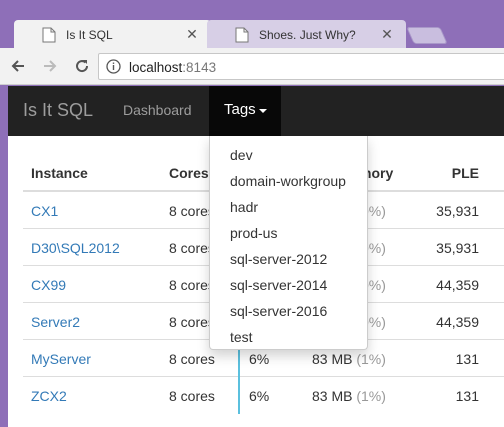  I want to click on nav-link-dashboard: Dashboard, so click(157, 110).